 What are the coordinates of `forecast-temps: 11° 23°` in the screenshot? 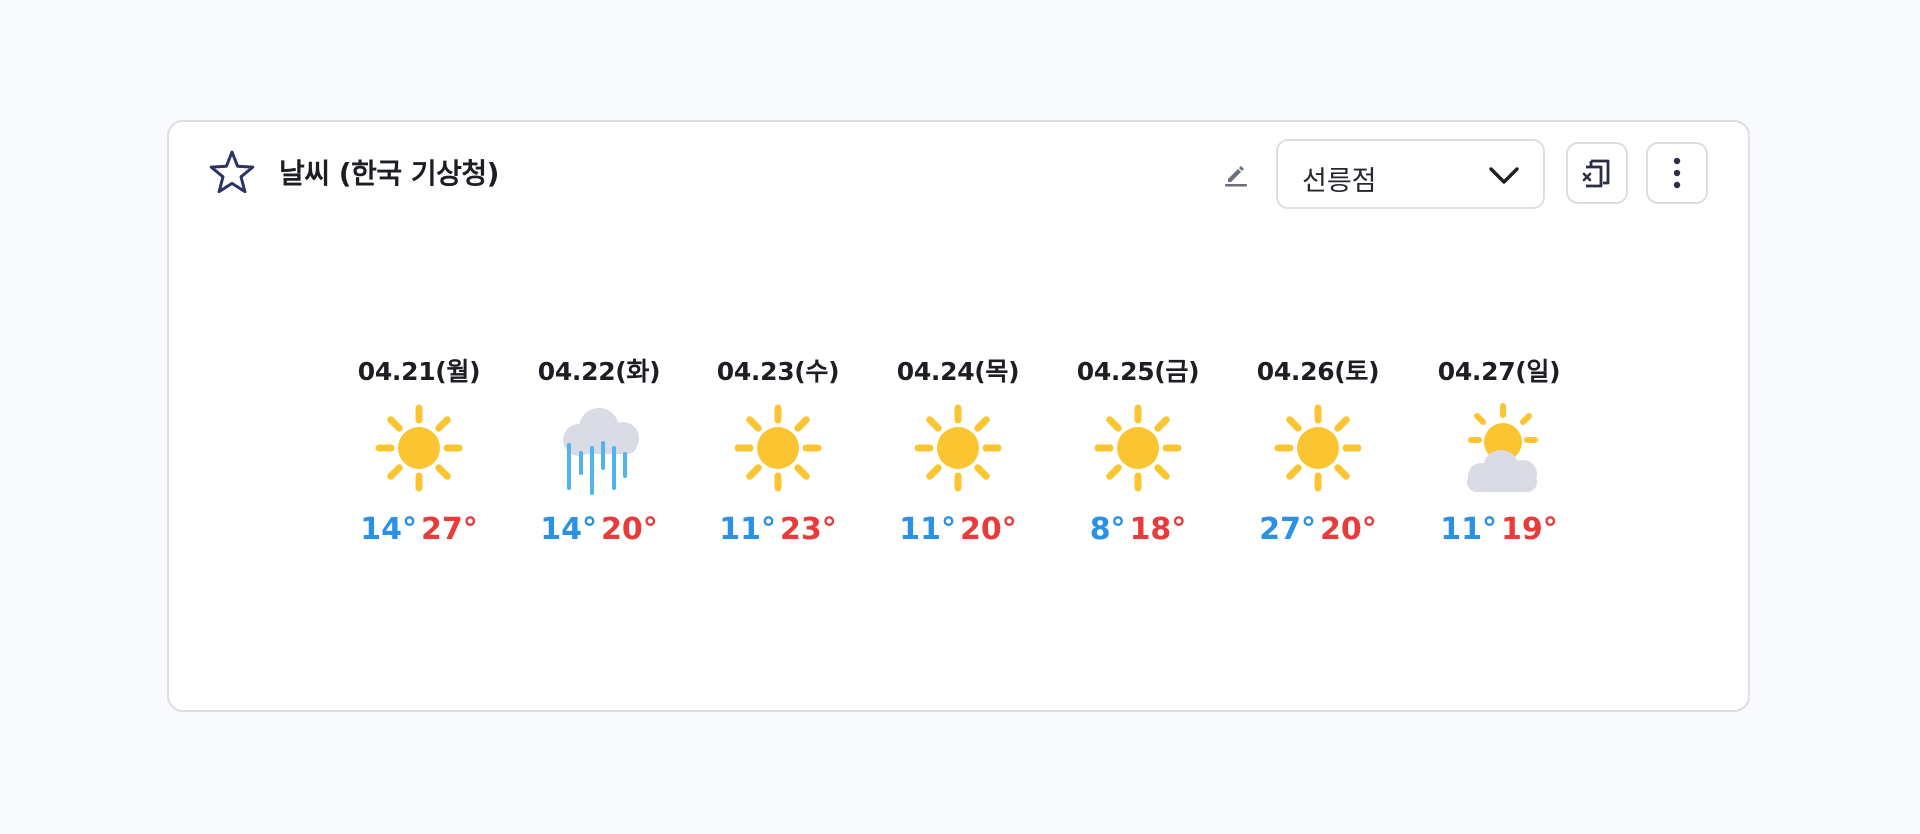 It's located at (778, 529).